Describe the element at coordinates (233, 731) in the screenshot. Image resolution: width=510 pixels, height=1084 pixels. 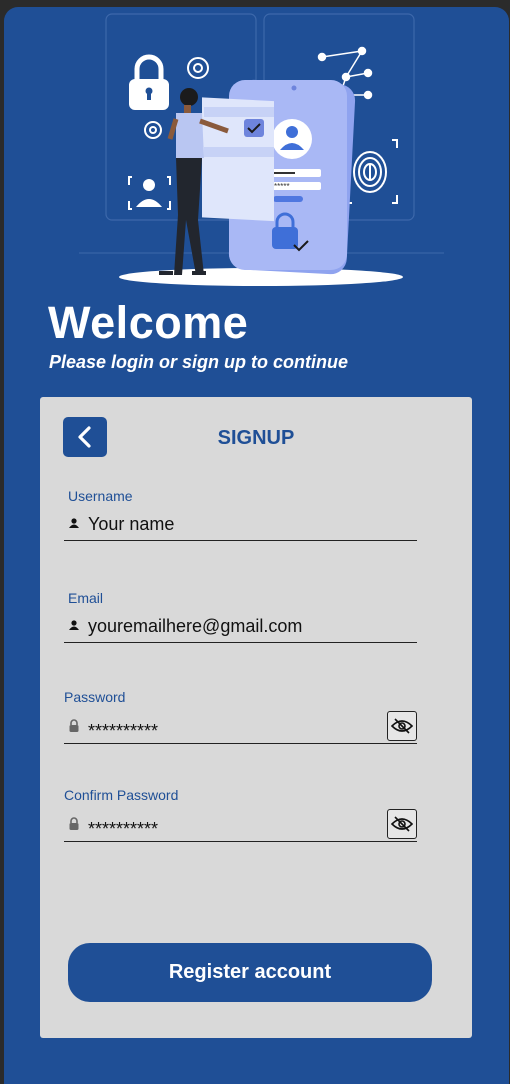
I see `password-input` at that location.